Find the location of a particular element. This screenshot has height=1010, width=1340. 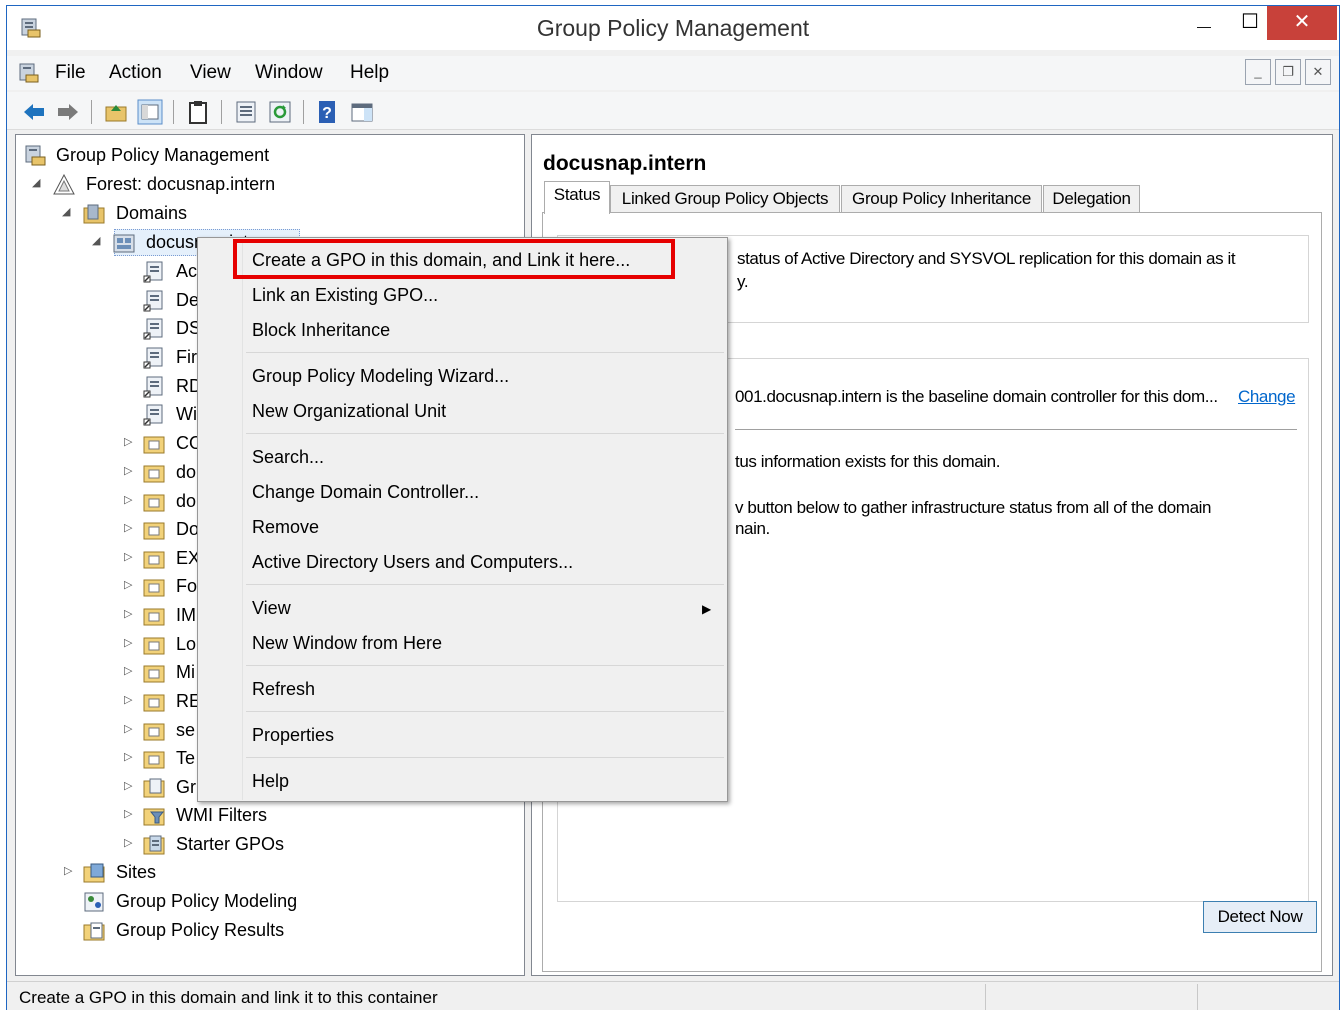

minimize-button: — is located at coordinates (1204, 23).